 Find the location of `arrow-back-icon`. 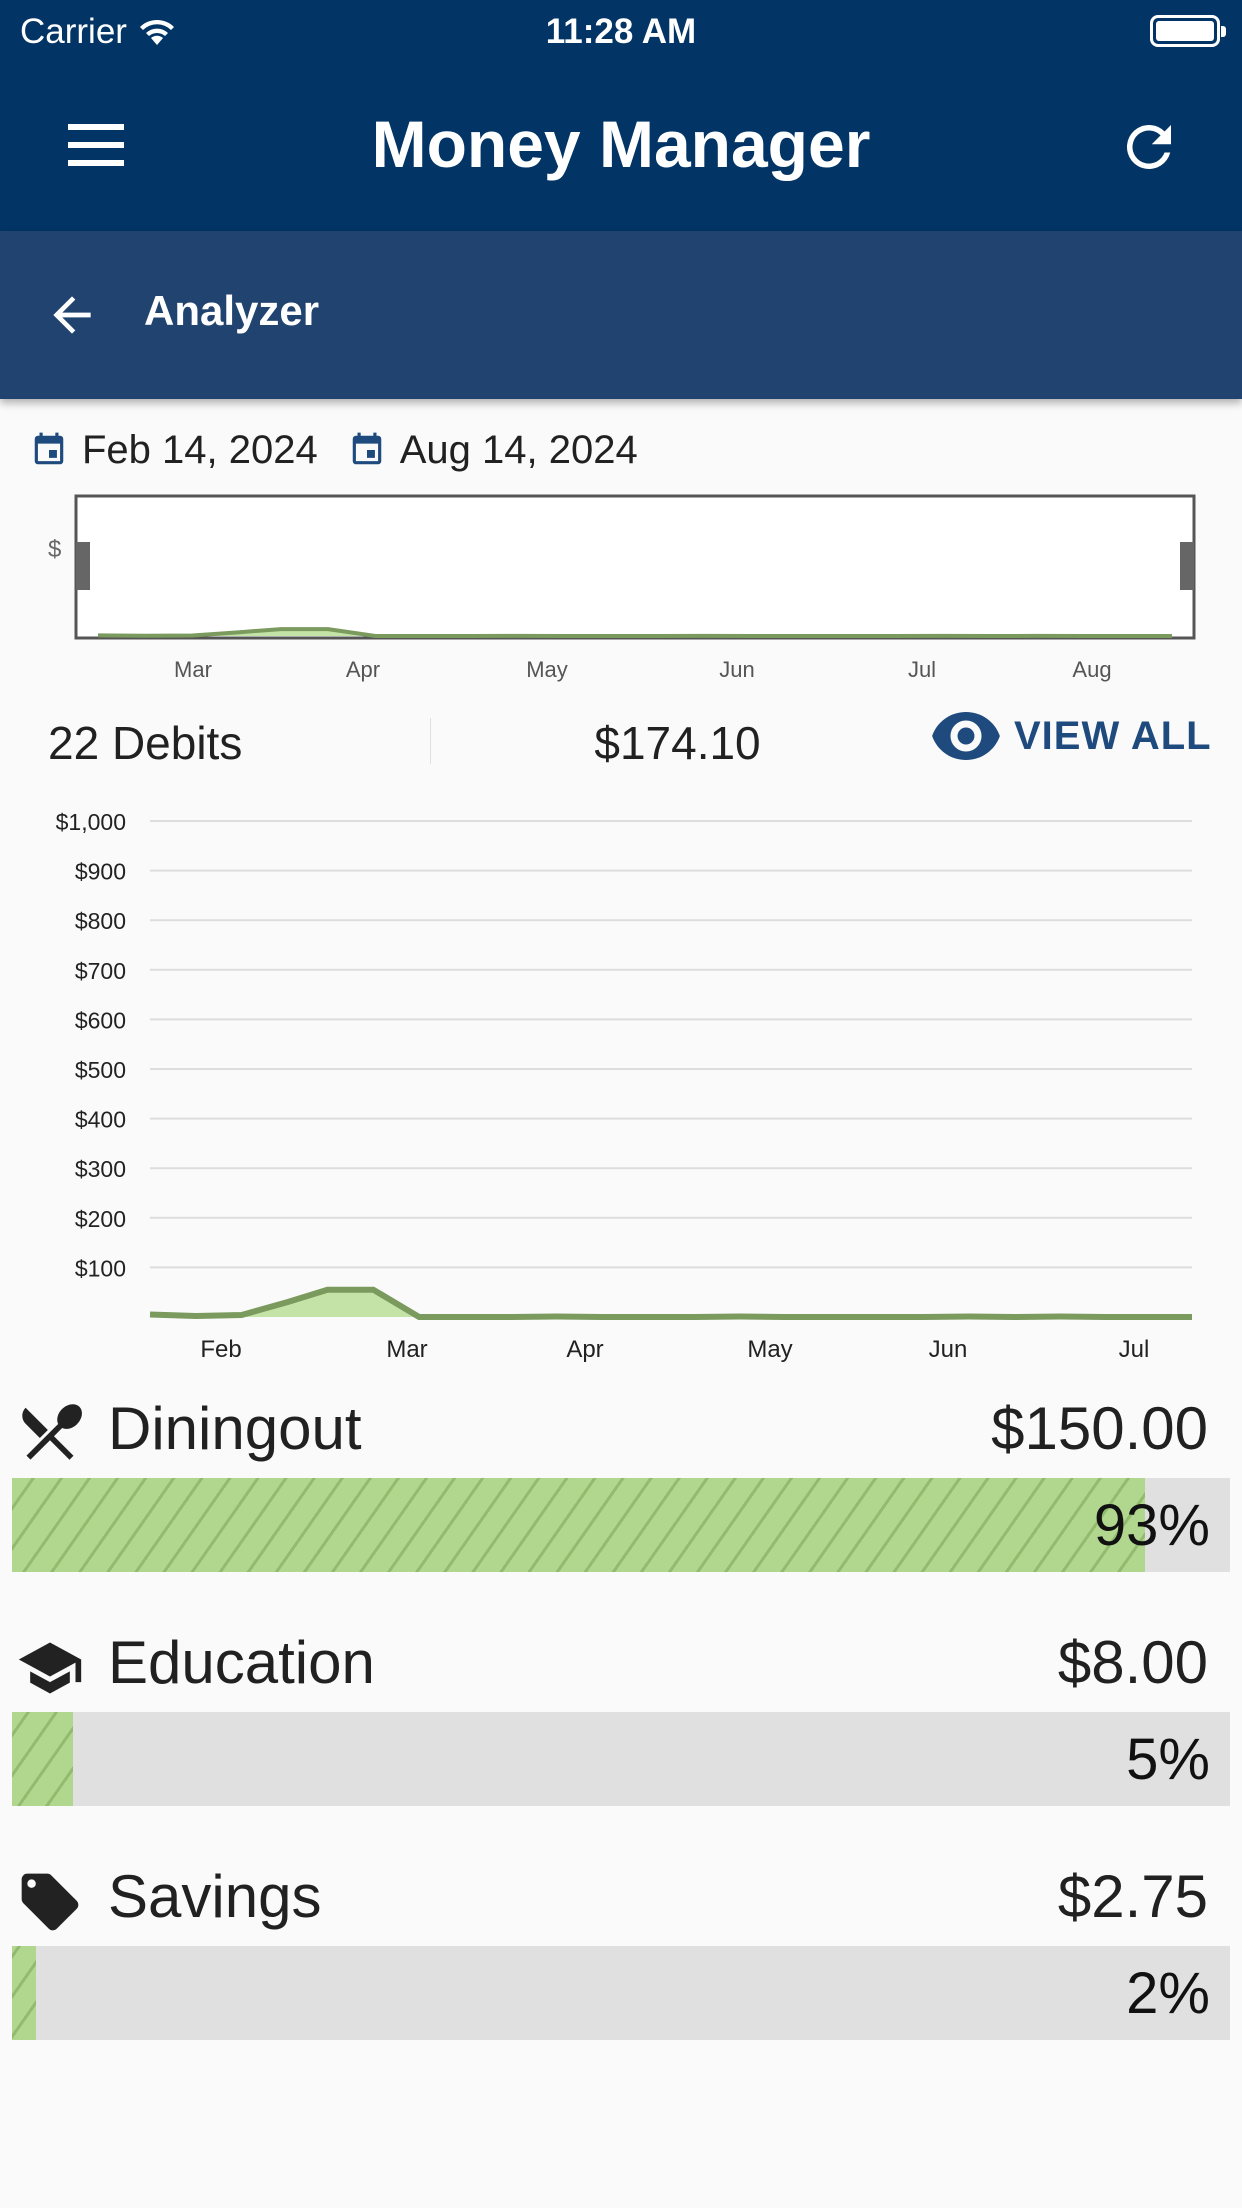

arrow-back-icon is located at coordinates (72, 315).